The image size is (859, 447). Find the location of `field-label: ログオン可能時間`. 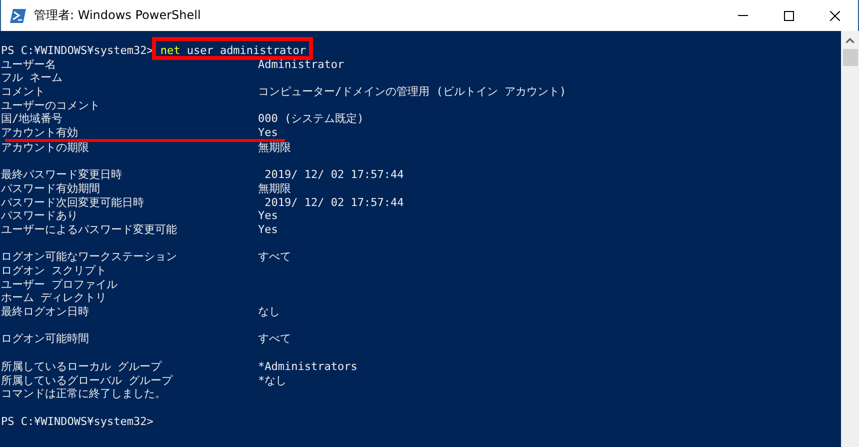

field-label: ログオン可能時間 is located at coordinates (45, 339).